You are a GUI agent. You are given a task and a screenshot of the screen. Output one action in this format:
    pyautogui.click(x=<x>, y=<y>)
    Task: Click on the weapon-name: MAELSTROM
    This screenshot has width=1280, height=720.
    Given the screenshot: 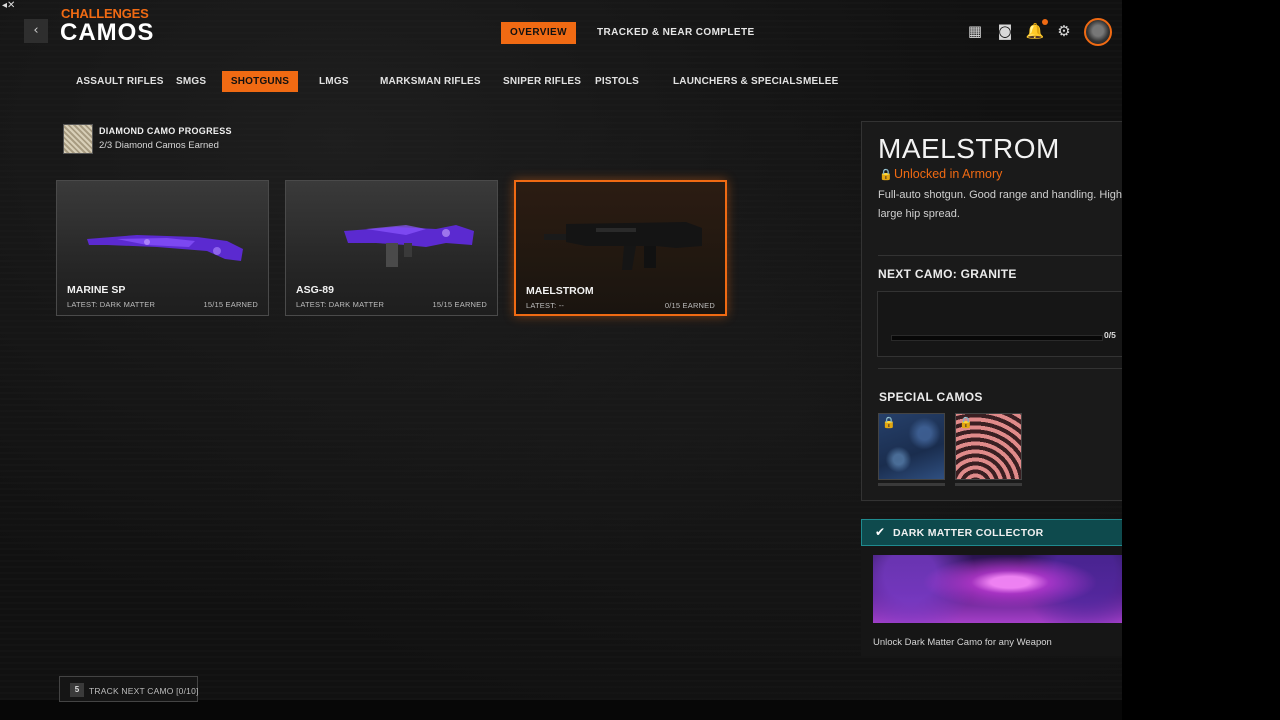 What is the action you would take?
    pyautogui.click(x=560, y=291)
    